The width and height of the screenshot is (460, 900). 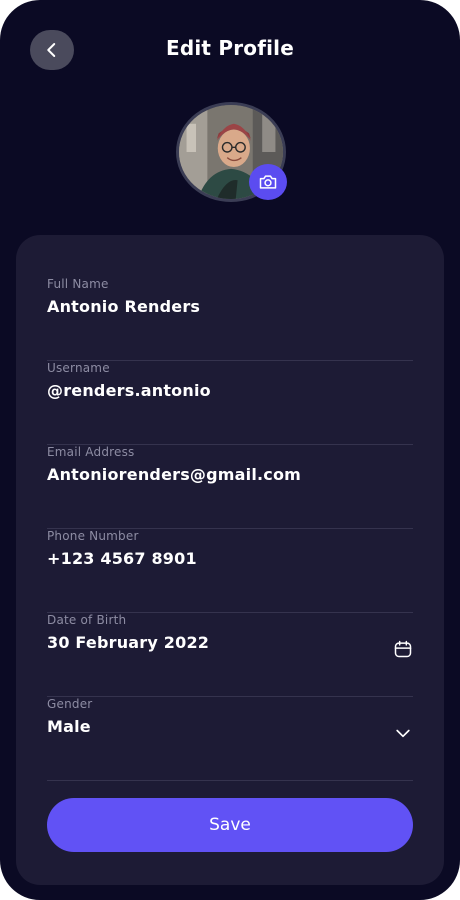 I want to click on date-of-birth-input: 30 February 2022, so click(x=128, y=642).